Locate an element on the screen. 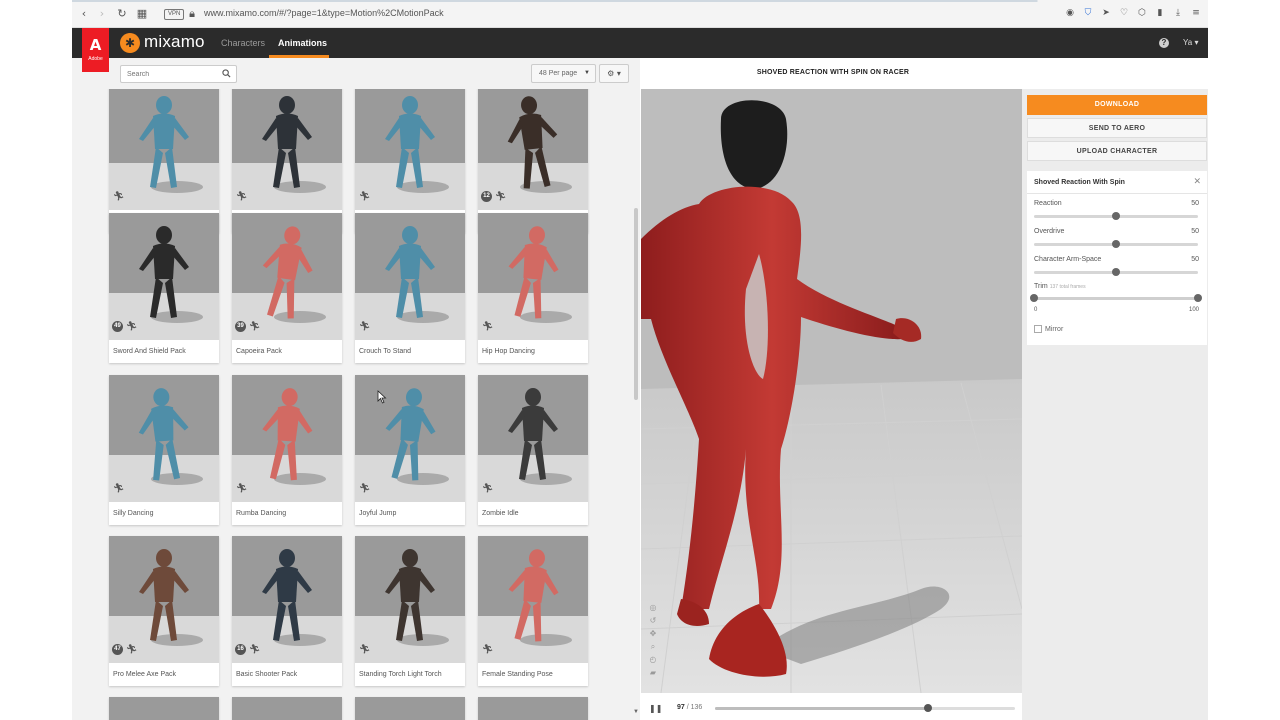  animation-card: 39 🏃︎ Capoeira Pack is located at coordinates (287, 288).